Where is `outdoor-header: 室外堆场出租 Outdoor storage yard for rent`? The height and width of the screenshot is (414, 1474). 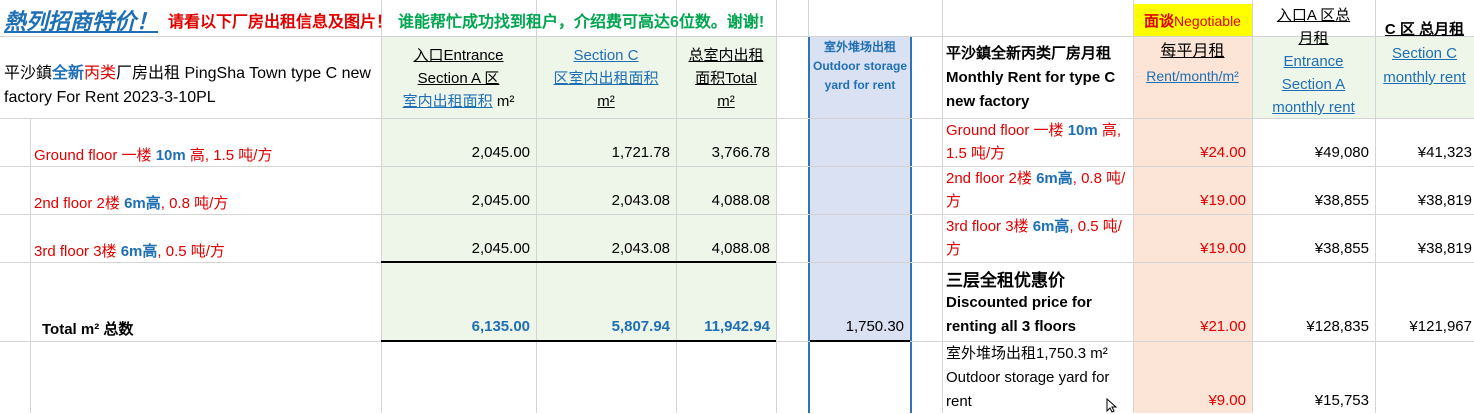 outdoor-header: 室外堆场出租 Outdoor storage yard for rent is located at coordinates (859, 66).